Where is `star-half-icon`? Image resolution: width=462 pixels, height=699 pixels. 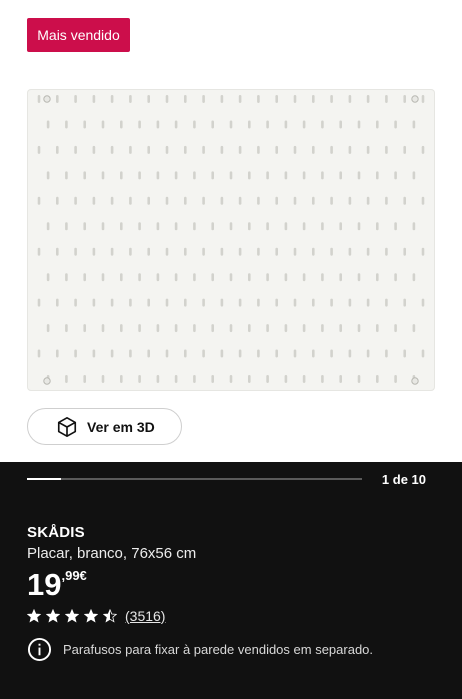
star-half-icon is located at coordinates (110, 616).